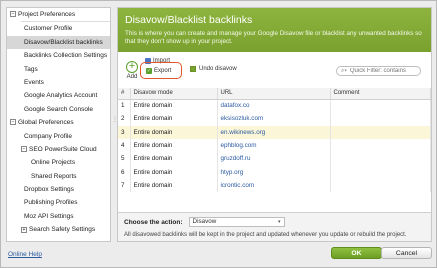  What do you see at coordinates (406, 253) in the screenshot?
I see `cancel-button: Cancel` at bounding box center [406, 253].